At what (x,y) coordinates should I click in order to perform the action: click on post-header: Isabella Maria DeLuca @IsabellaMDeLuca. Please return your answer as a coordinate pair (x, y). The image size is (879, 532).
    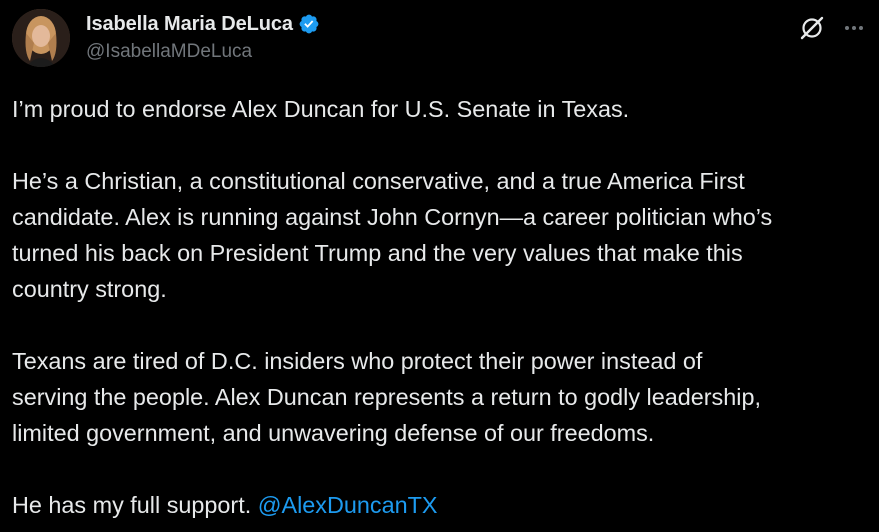
    Looking at the image, I should click on (439, 39).